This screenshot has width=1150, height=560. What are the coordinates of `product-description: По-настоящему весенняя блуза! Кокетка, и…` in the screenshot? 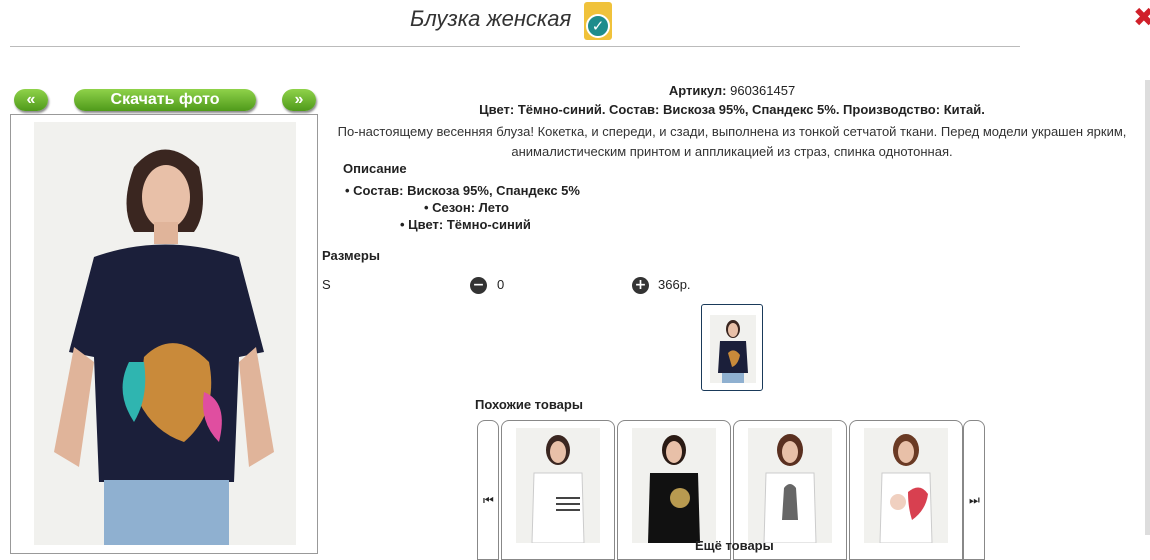 It's located at (732, 141).